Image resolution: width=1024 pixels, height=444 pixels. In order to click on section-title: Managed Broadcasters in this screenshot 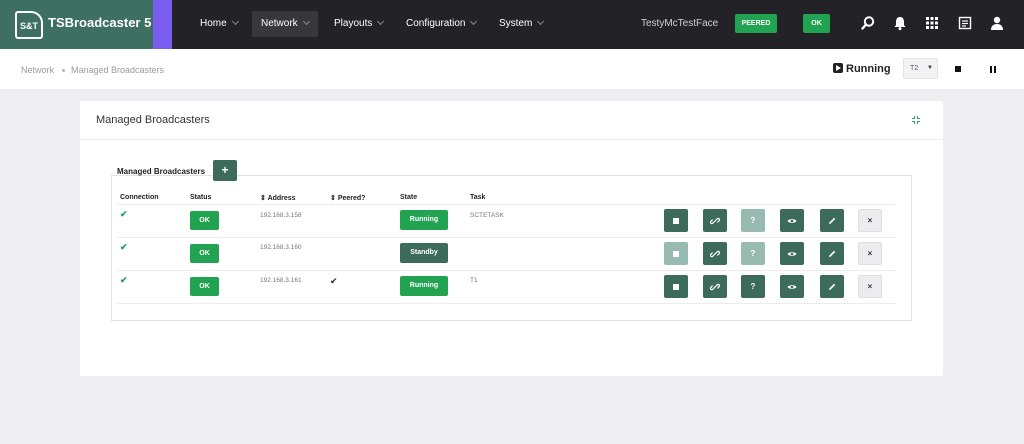, I will do `click(161, 171)`.